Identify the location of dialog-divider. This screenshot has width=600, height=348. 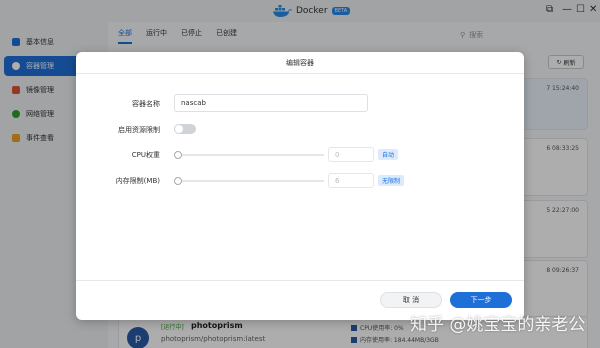
(300, 280).